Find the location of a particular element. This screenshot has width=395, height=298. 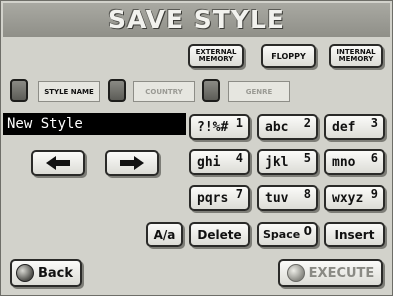

tab-genre: GENRE is located at coordinates (259, 91).